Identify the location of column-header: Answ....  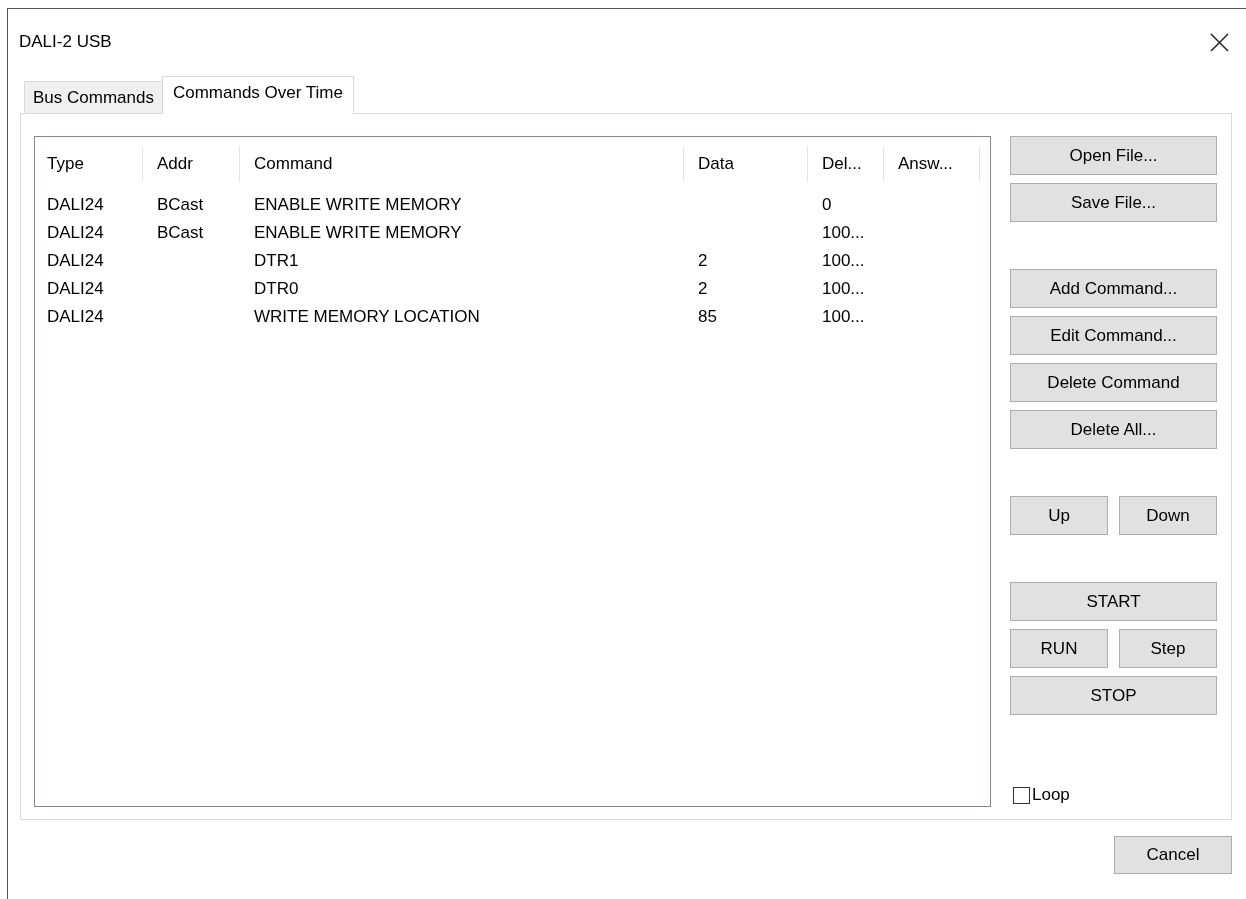
(932, 164).